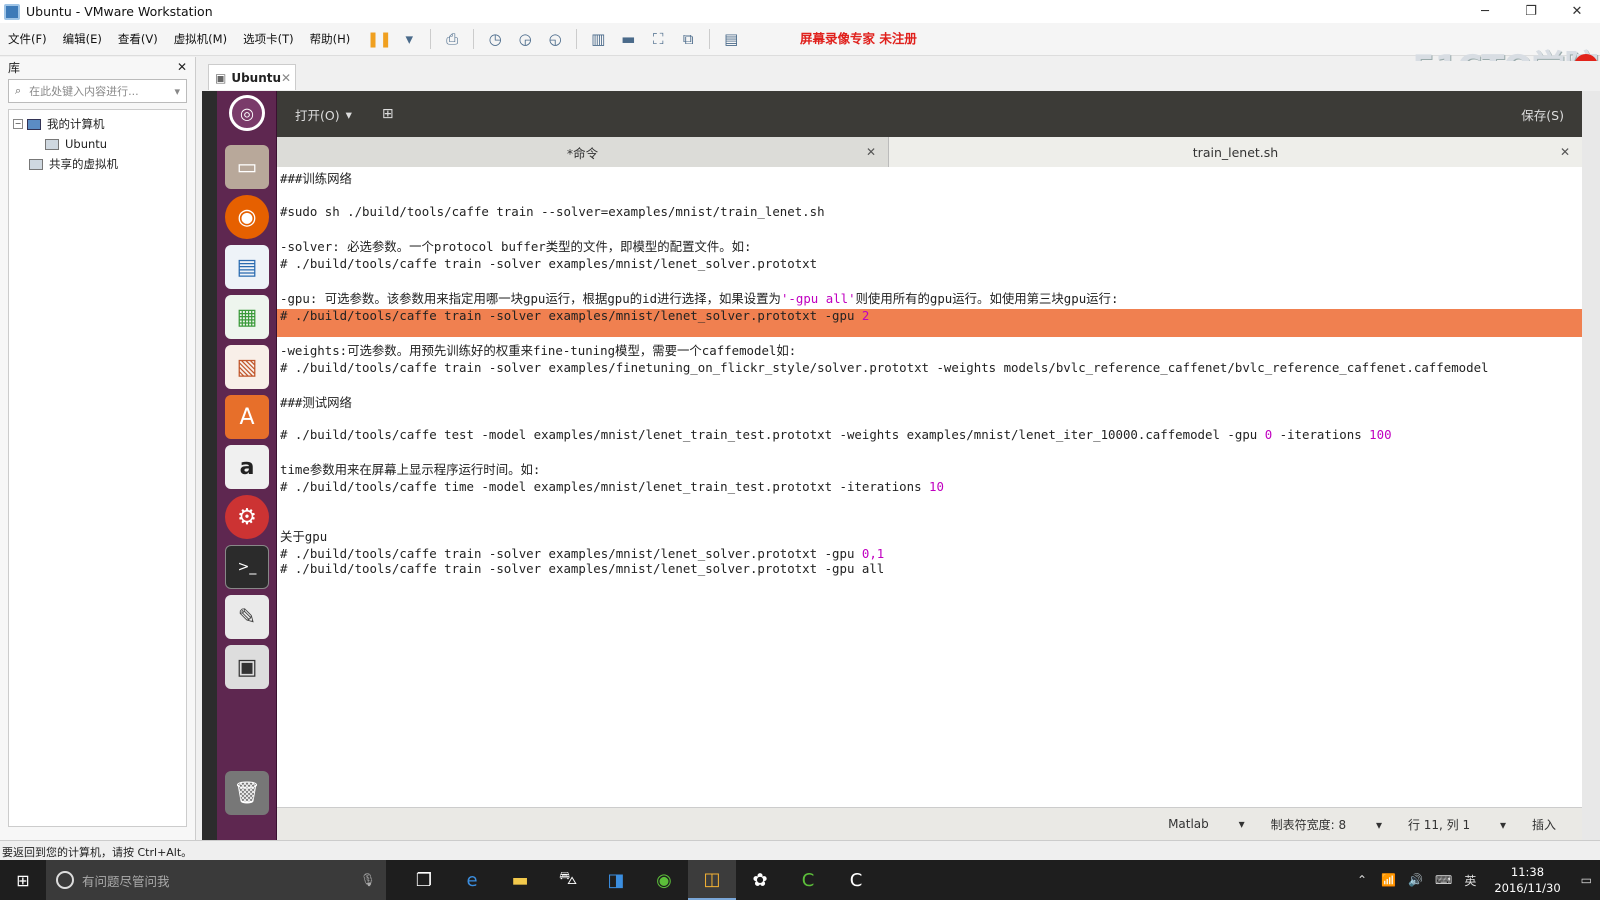 The height and width of the screenshot is (900, 1600). What do you see at coordinates (1527, 880) in the screenshot?
I see `clock: 11:38 2016/11/30` at bounding box center [1527, 880].